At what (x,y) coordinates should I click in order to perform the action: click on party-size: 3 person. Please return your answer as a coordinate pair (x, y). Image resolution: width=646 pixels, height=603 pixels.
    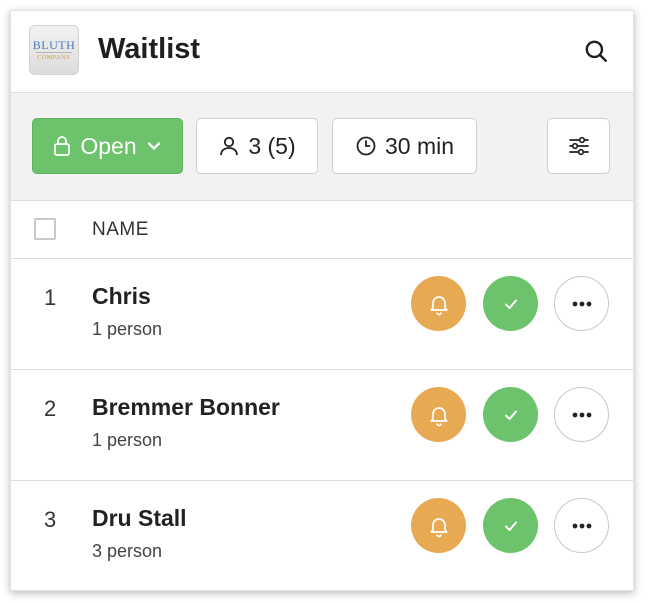
    Looking at the image, I should click on (127, 551).